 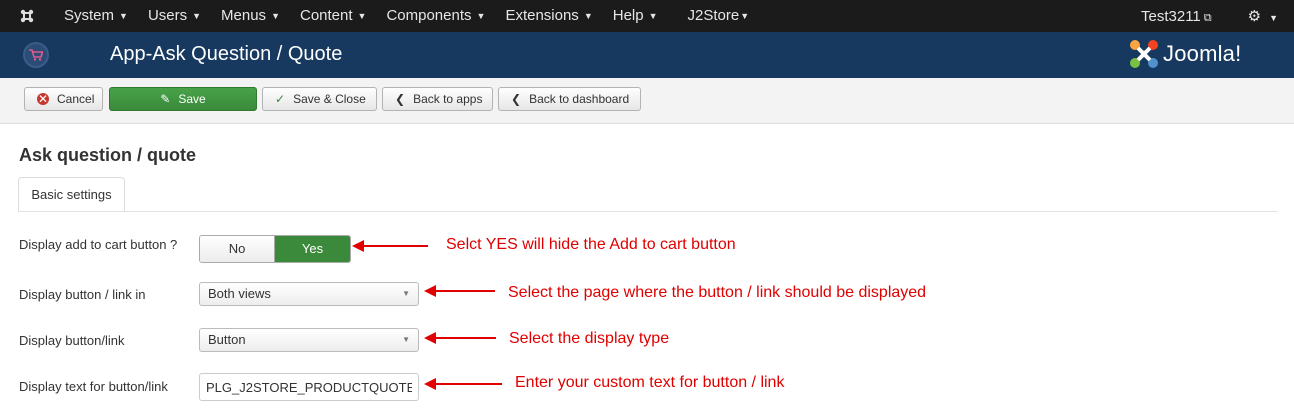 I want to click on menu-label: Users, so click(x=167, y=15).